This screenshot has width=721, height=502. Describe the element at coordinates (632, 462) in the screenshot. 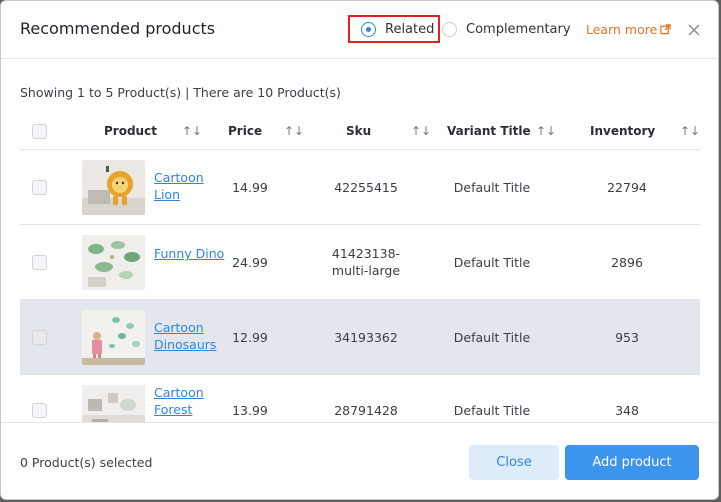

I see `add-product-button: Add product` at that location.